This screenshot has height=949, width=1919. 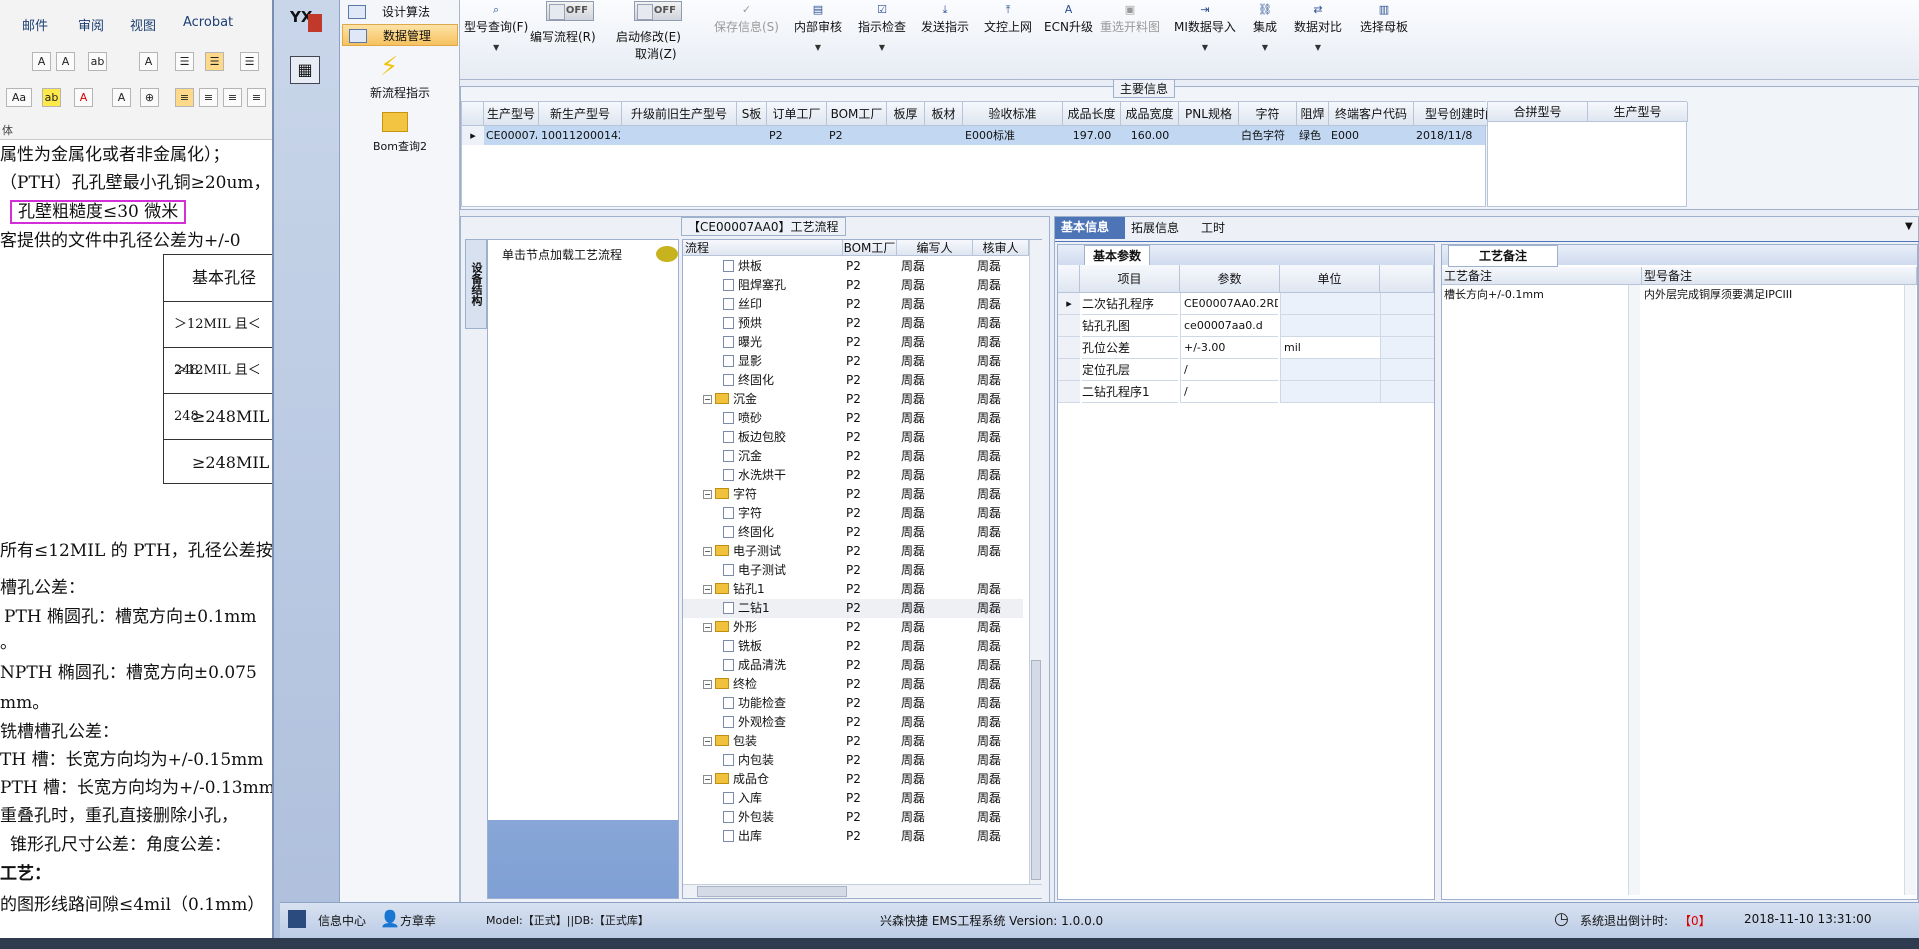 I want to click on row-cell: E000标准, so click(x=1013, y=135).